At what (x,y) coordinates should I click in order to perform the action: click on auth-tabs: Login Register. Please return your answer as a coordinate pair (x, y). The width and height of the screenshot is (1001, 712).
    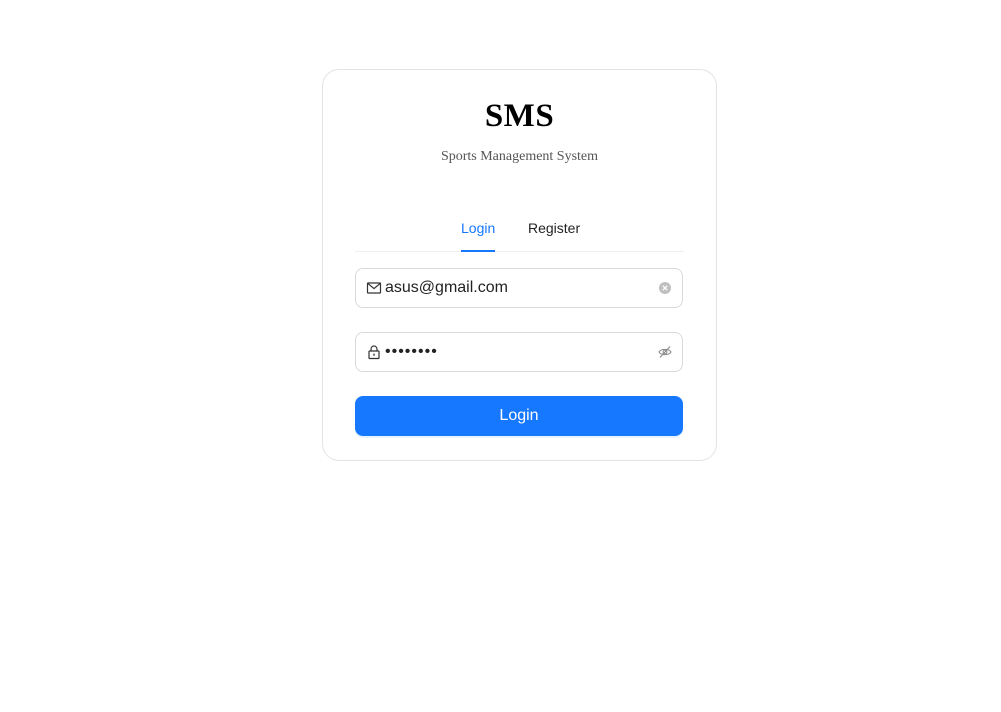
    Looking at the image, I should click on (519, 231).